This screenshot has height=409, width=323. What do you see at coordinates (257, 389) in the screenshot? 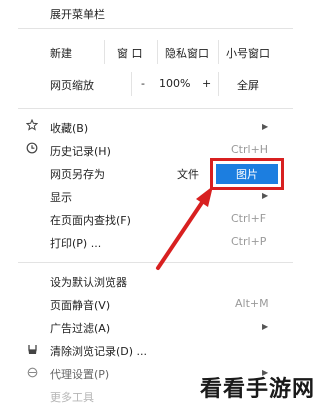
I see `watermark: 看看手游网` at bounding box center [257, 389].